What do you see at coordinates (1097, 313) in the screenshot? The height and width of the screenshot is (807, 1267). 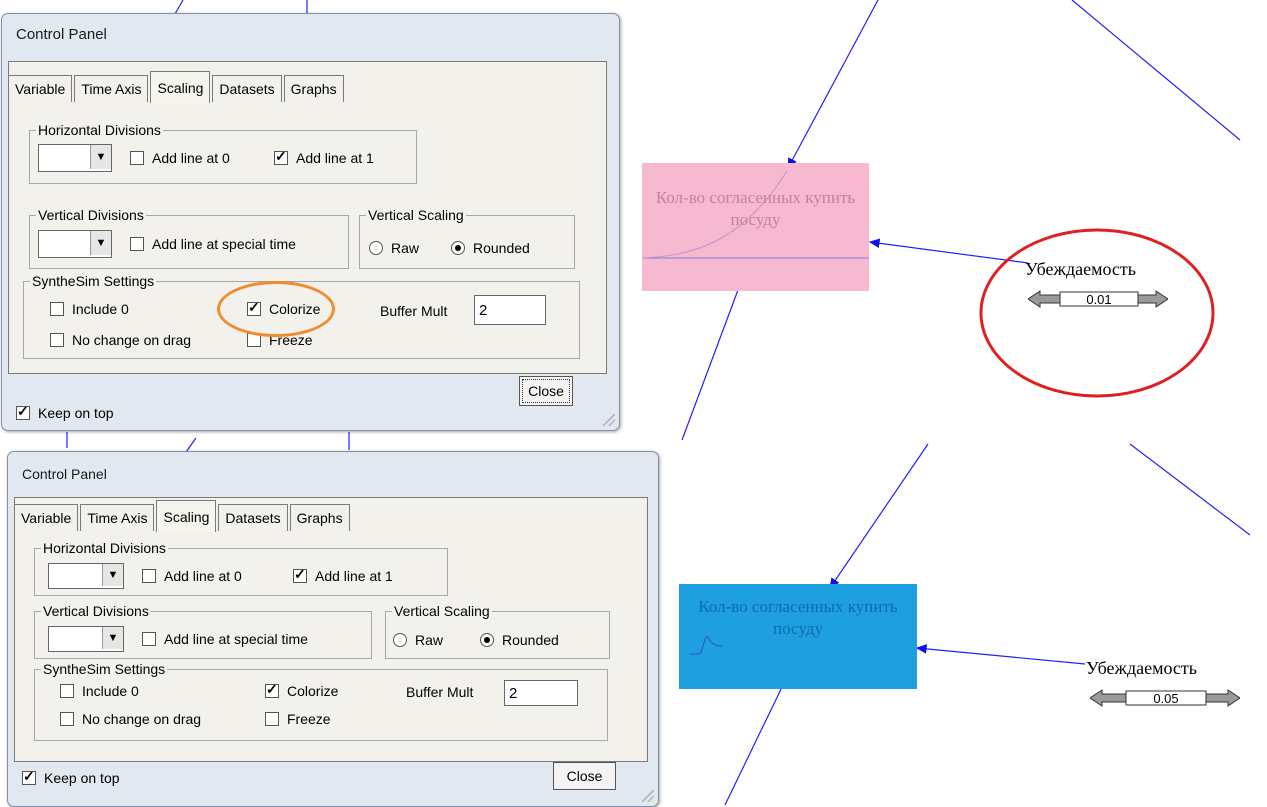 I see `highlight-ellipse` at bounding box center [1097, 313].